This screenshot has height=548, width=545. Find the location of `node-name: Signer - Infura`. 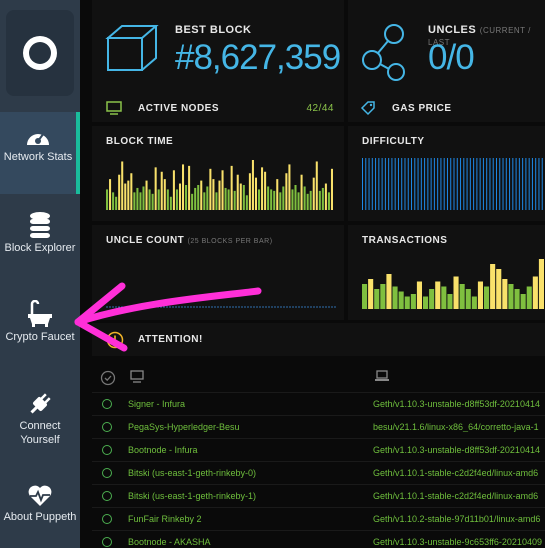

node-name: Signer - Infura is located at coordinates (157, 404).